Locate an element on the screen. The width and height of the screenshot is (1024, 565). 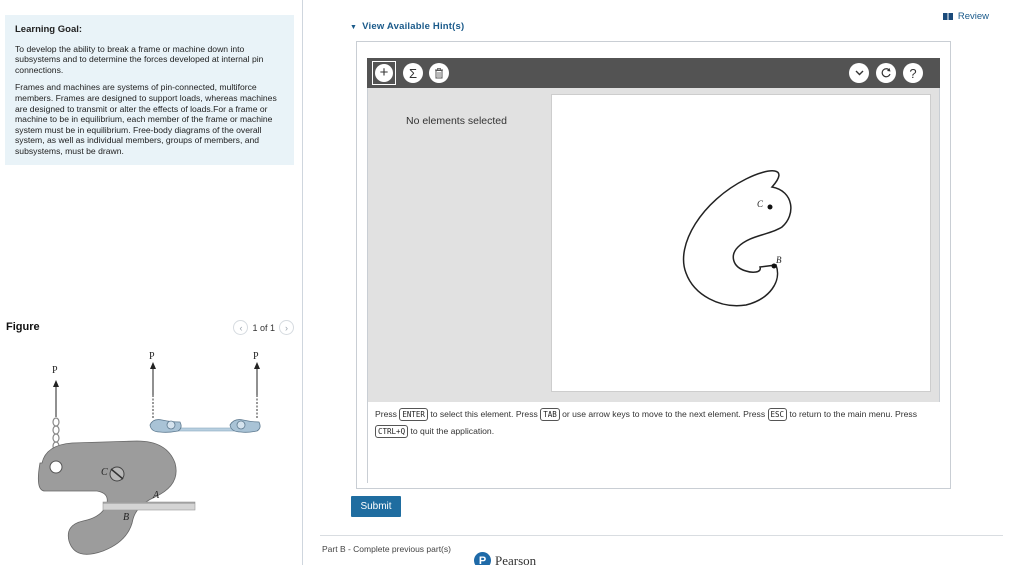
instr-text-2: to select this element. Press is located at coordinates (484, 414).